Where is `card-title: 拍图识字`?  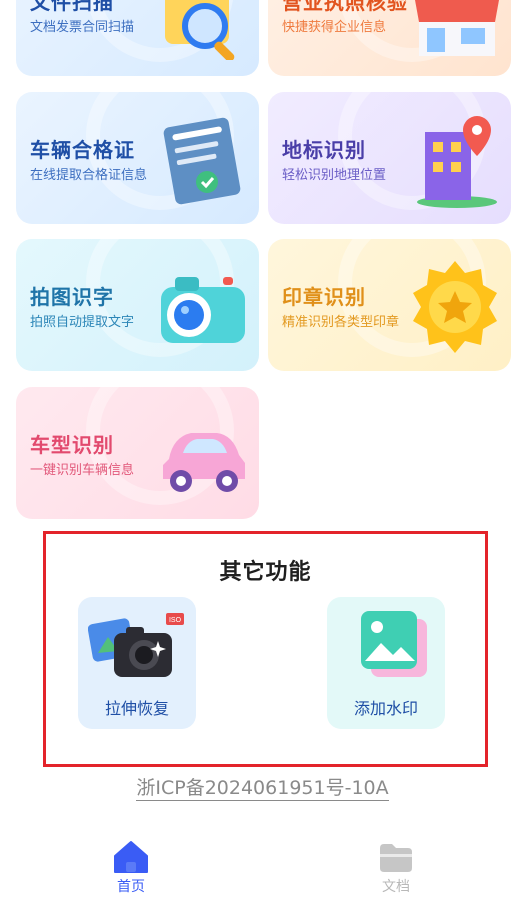 card-title: 拍图识字 is located at coordinates (72, 297).